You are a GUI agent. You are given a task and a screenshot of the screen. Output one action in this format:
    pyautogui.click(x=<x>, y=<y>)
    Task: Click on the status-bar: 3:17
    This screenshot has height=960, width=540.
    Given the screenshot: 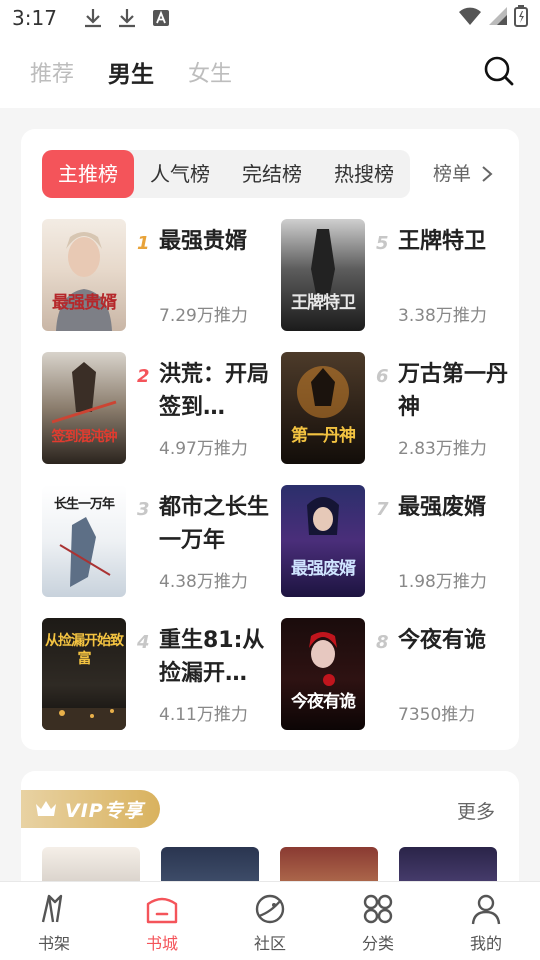 What is the action you would take?
    pyautogui.click(x=270, y=18)
    